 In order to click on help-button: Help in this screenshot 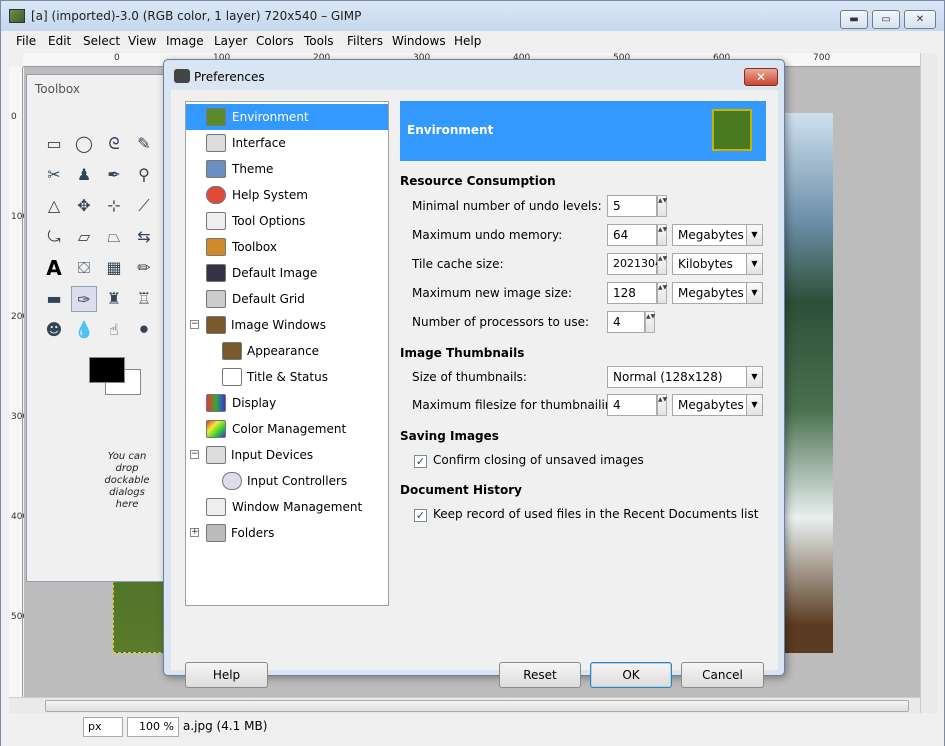, I will do `click(226, 675)`.